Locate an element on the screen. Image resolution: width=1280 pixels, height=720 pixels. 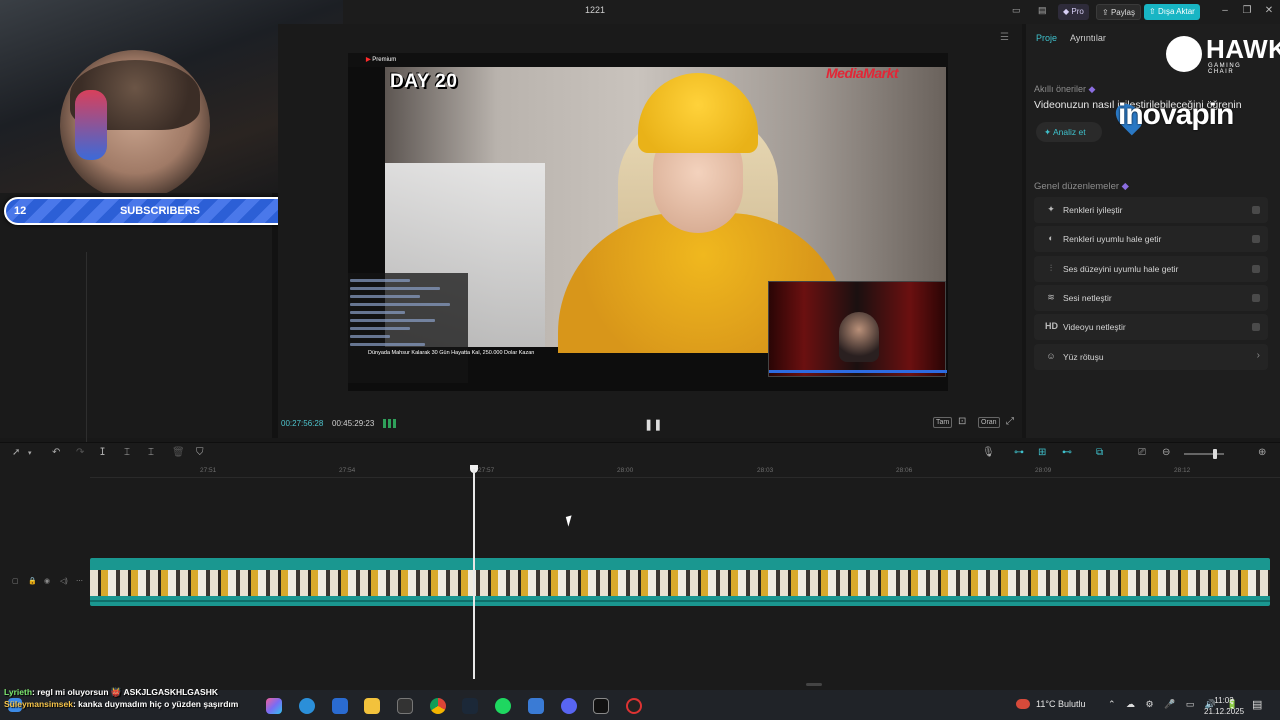
option-label: Videoyu netleştir is located at coordinates (1094, 327).